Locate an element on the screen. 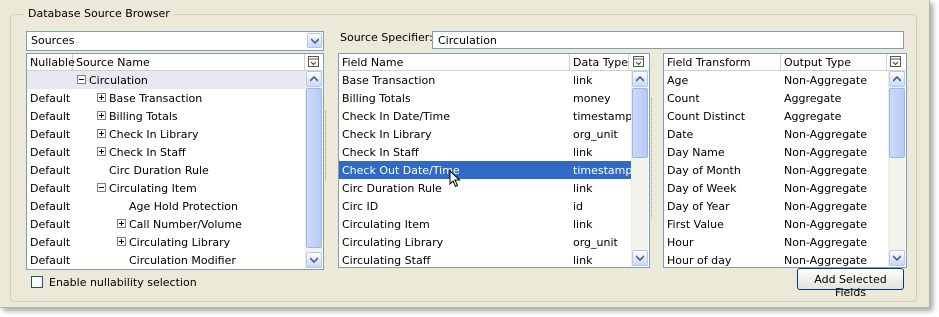 The image size is (939, 317). source-name: Circulation Modifier is located at coordinates (182, 260).